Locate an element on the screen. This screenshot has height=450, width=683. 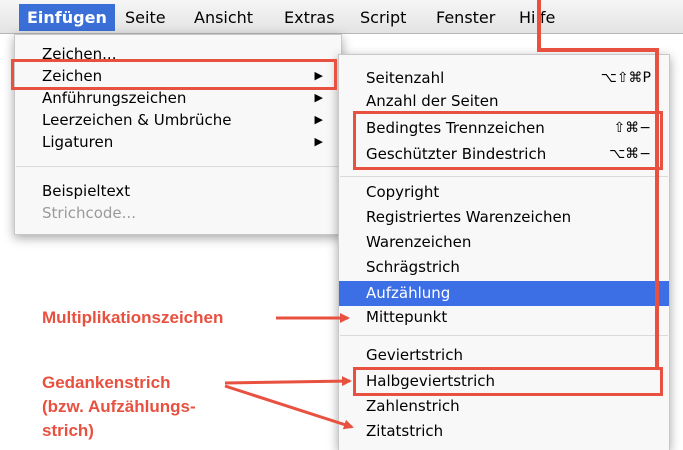
annotation-arrows is located at coordinates (289, 371).